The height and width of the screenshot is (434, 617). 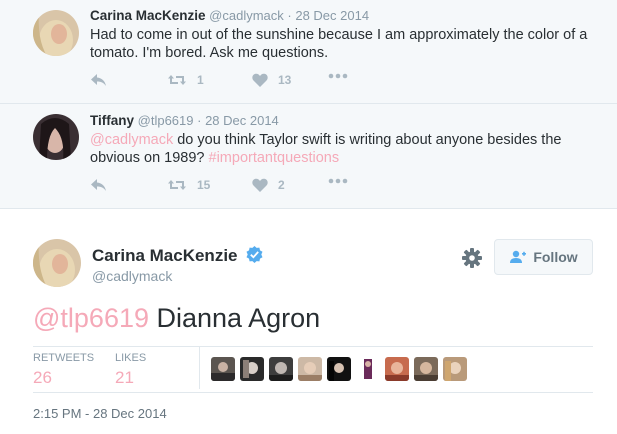 What do you see at coordinates (188, 185) in the screenshot?
I see `retweet-button: 15` at bounding box center [188, 185].